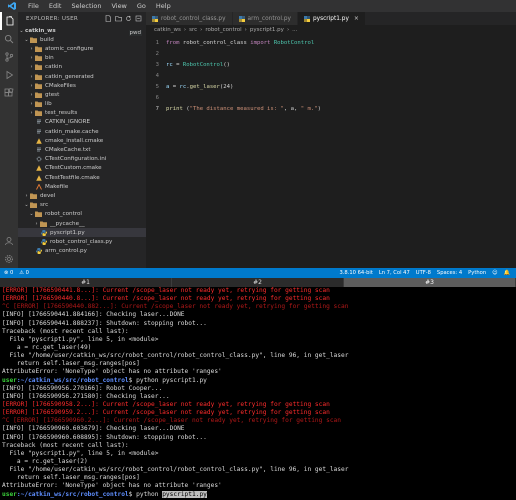 The width and height of the screenshot is (516, 500). I want to click on tree-folder: › CMakeFiles, so click(82, 85).